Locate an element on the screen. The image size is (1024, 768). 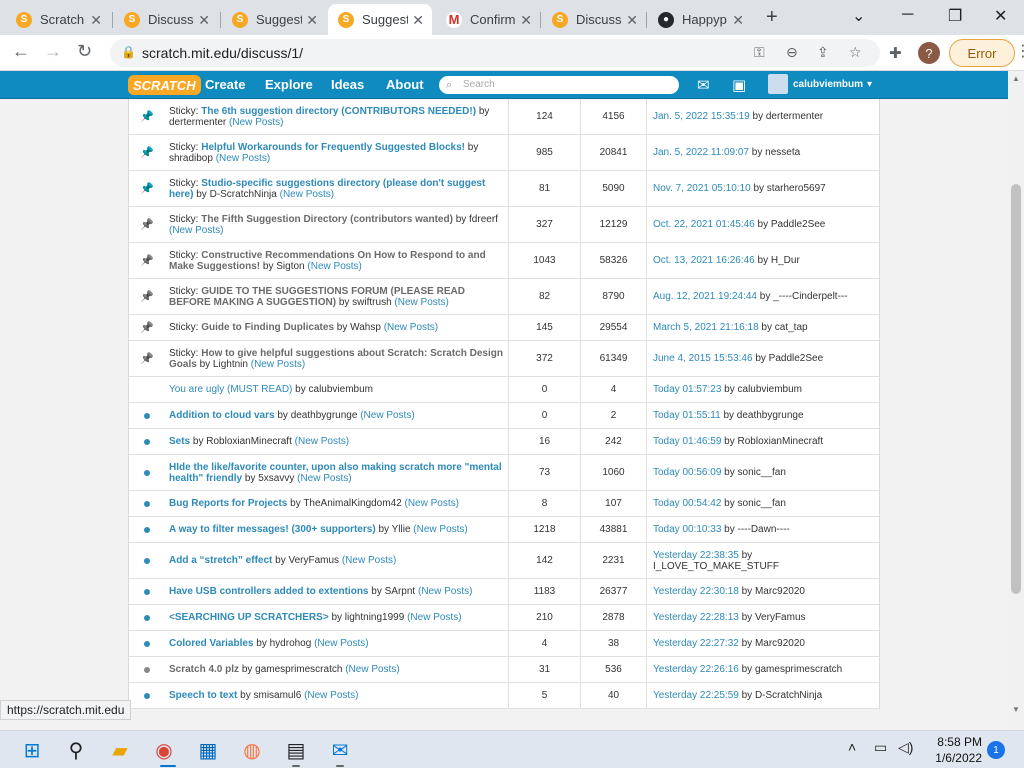
search-input: ⌕ Search is located at coordinates (559, 85).